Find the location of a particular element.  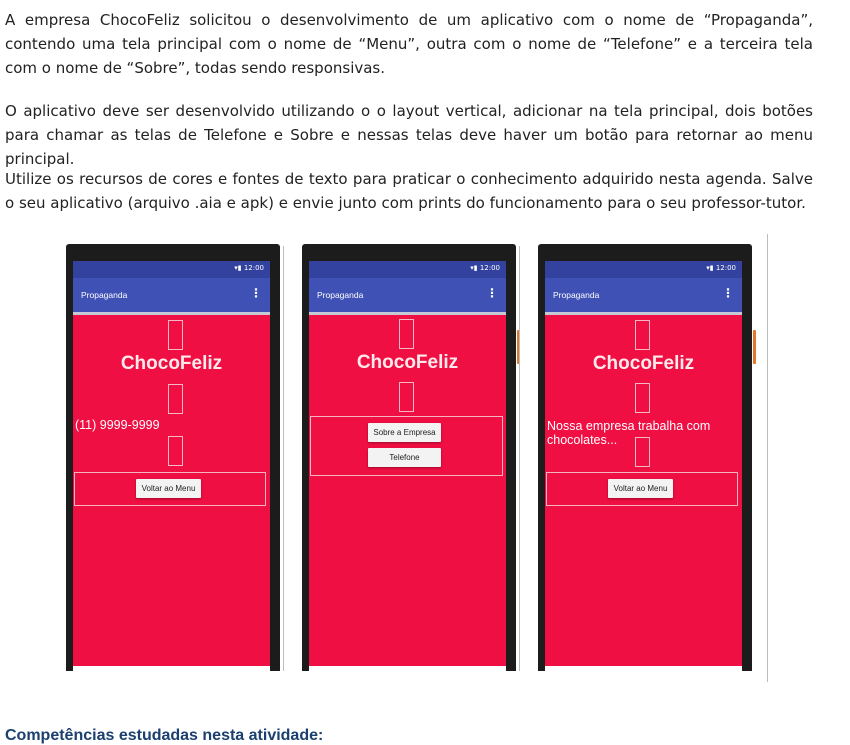

button-arrangement: Sobre a Empresa Telefone is located at coordinates (406, 446).